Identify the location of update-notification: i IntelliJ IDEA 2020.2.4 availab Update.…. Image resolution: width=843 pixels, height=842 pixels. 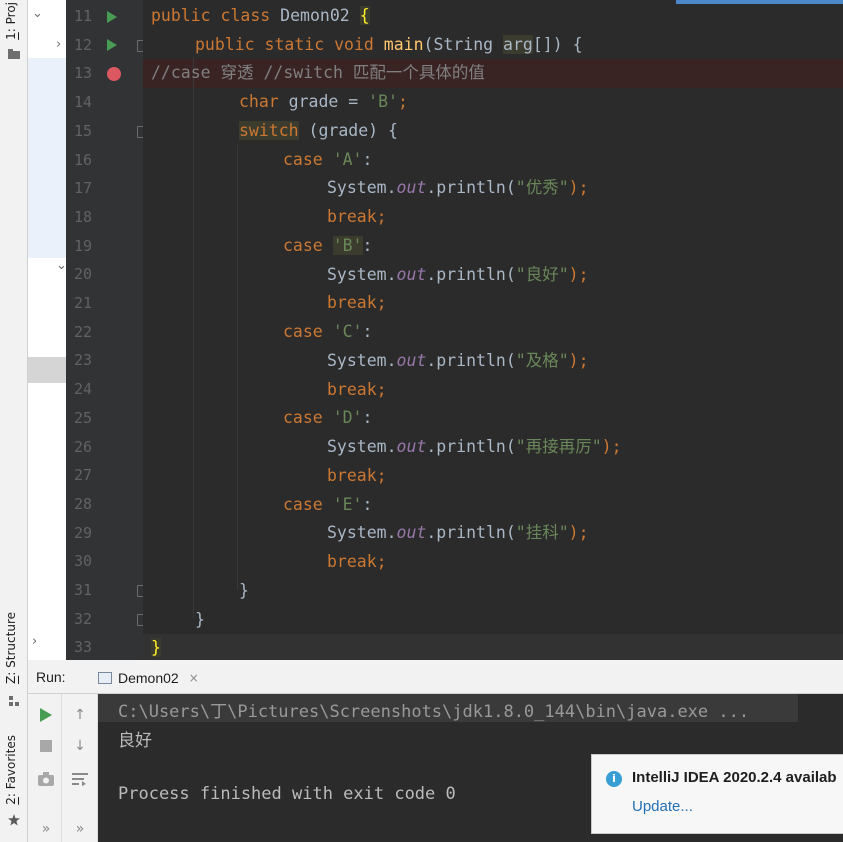
(717, 794).